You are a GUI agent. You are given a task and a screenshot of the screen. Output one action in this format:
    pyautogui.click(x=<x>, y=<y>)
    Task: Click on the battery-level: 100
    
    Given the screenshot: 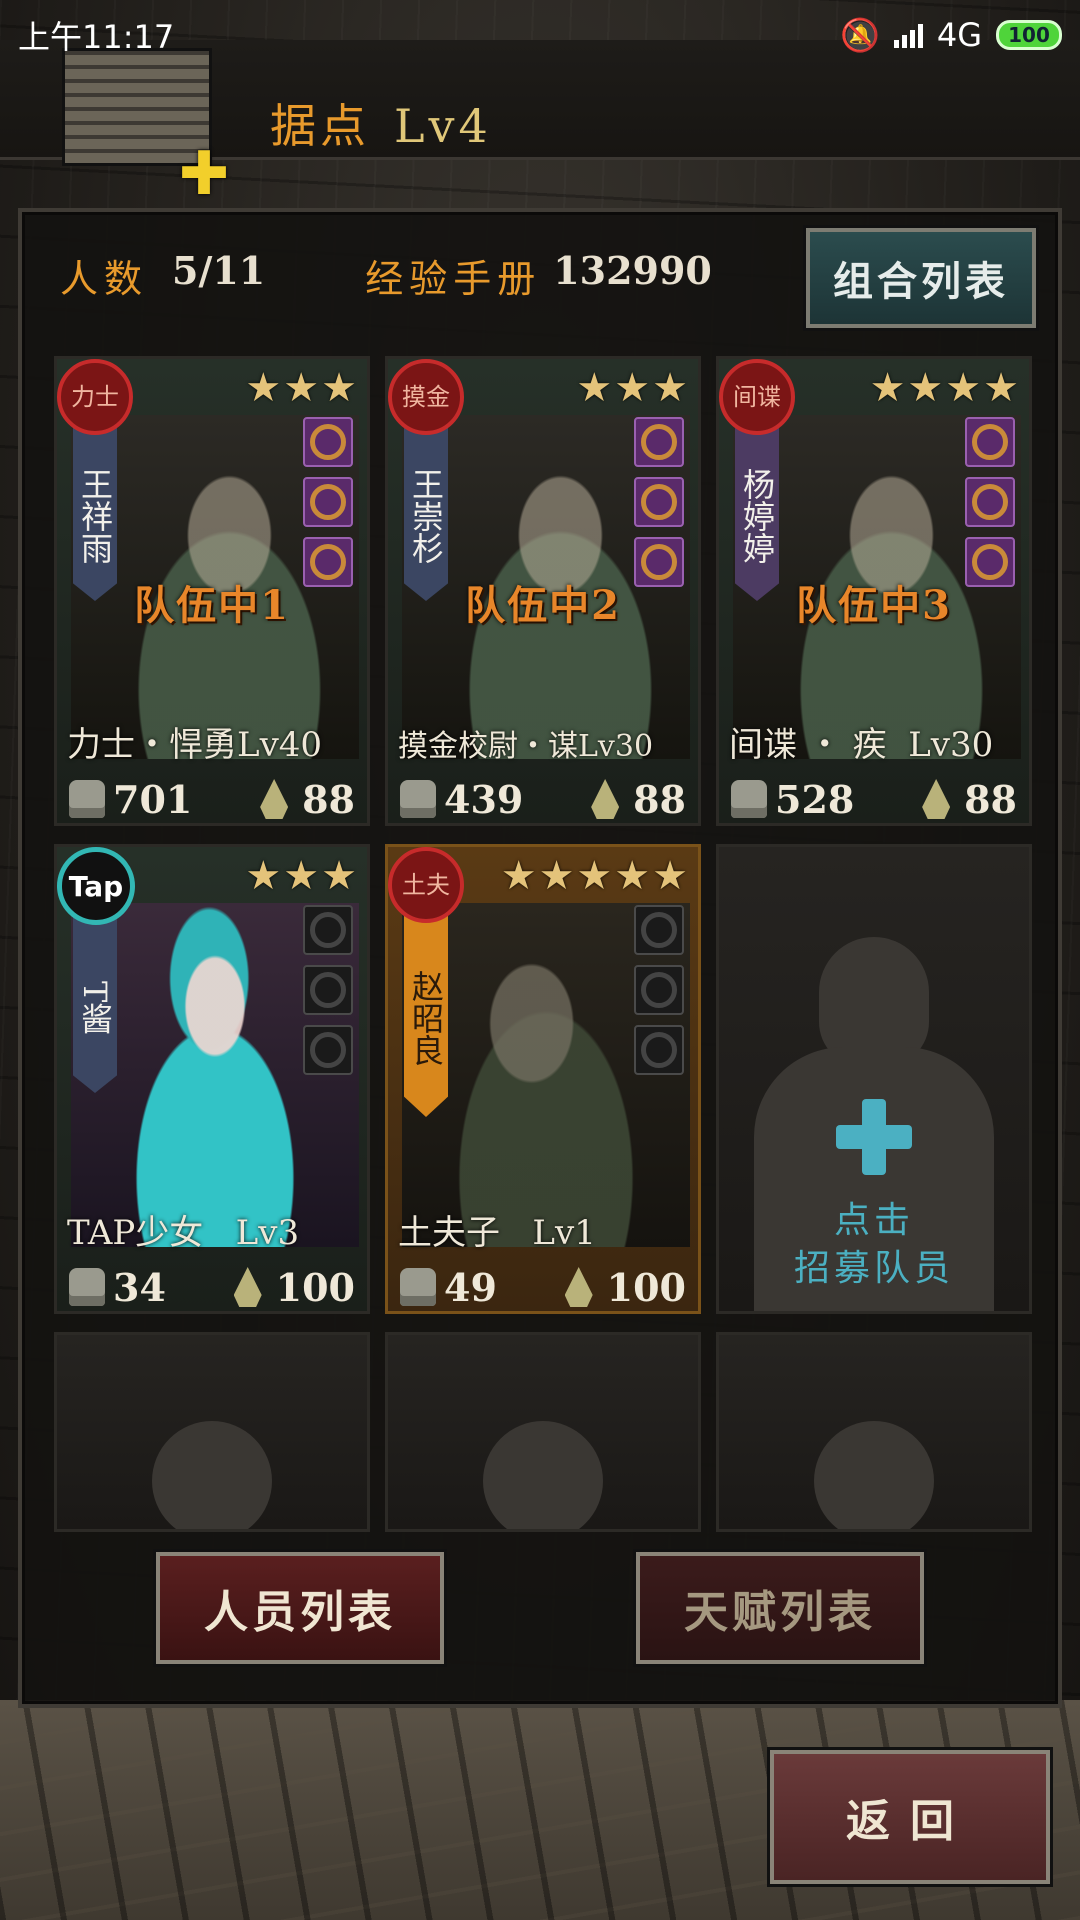 What is the action you would take?
    pyautogui.click(x=1029, y=35)
    